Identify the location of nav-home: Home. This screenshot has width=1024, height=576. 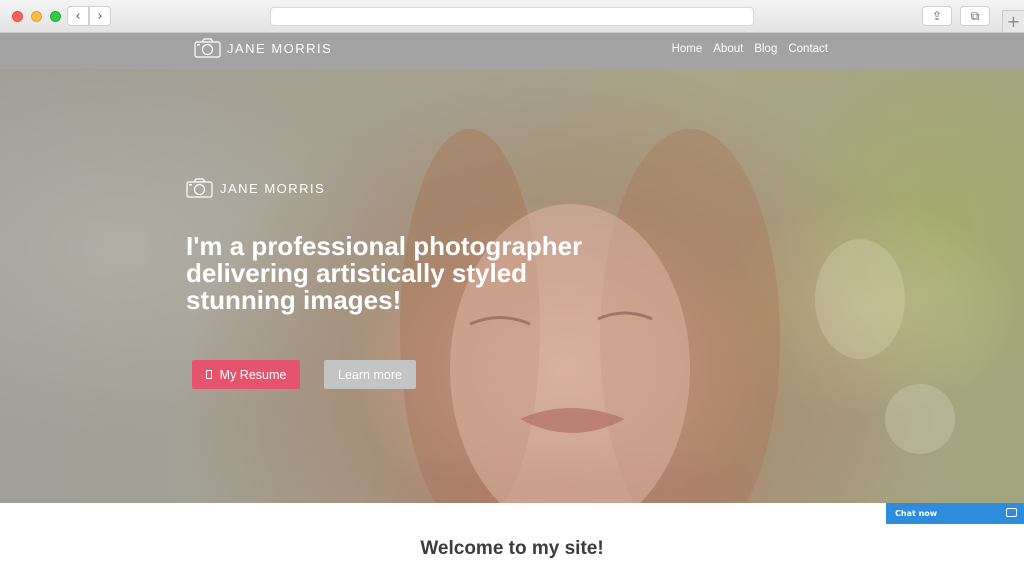
(687, 49).